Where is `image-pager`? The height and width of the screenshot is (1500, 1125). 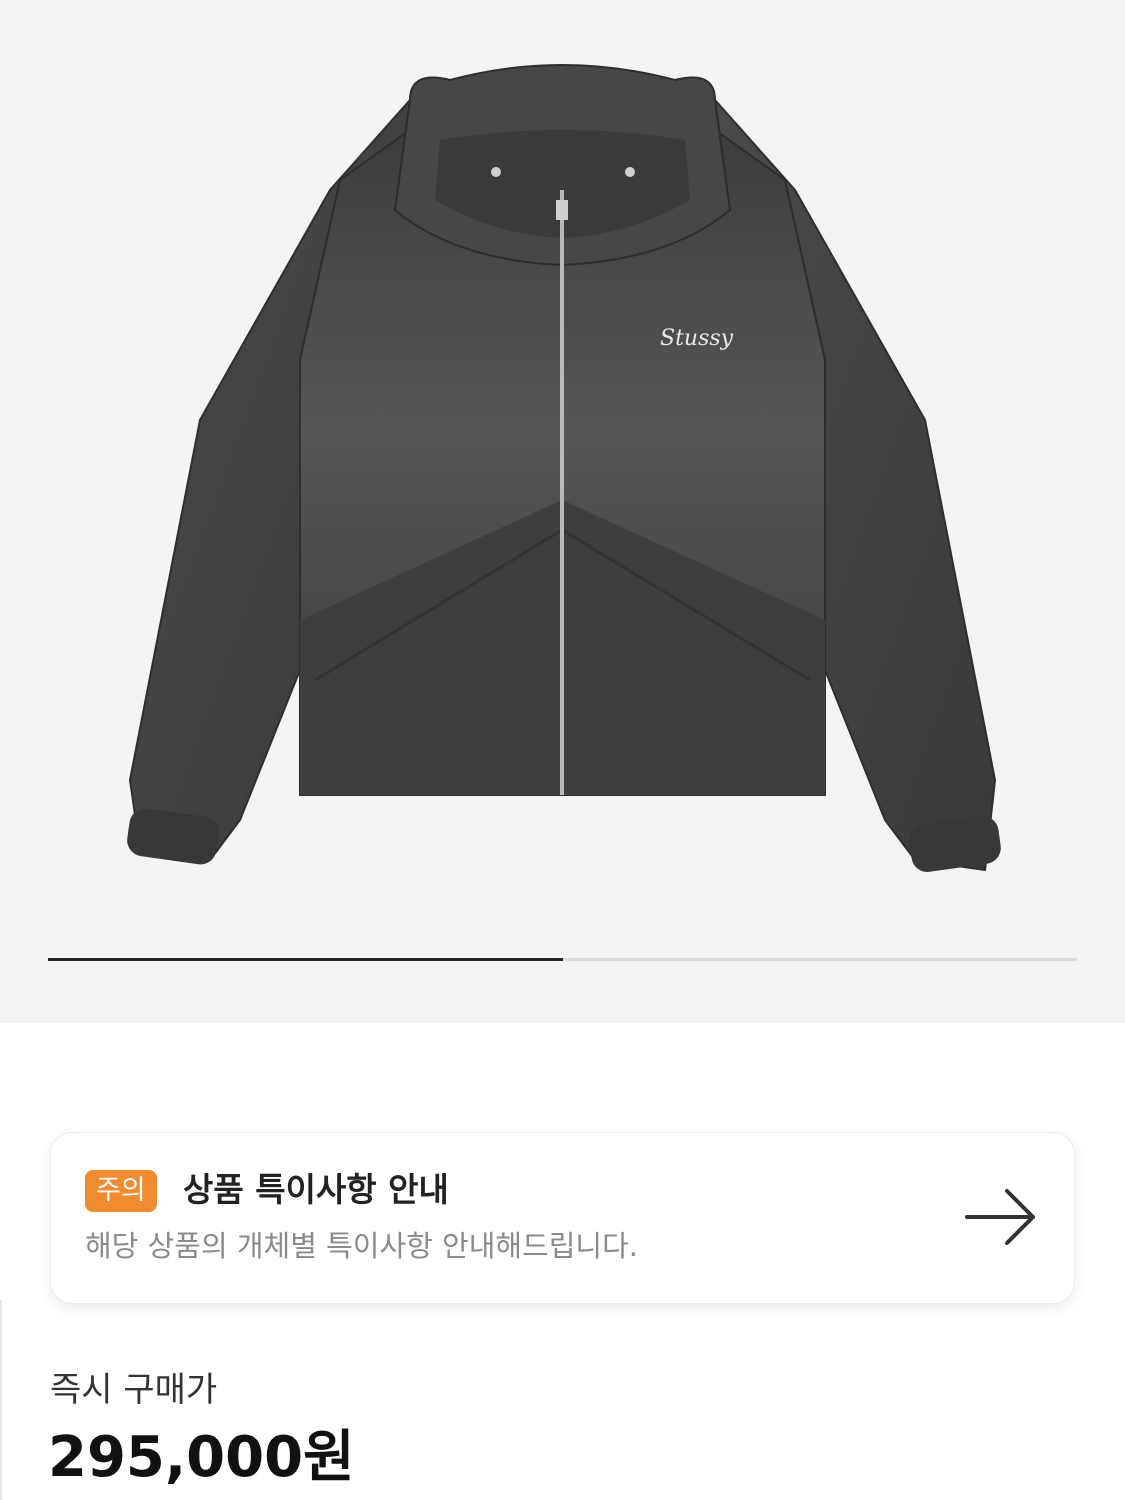 image-pager is located at coordinates (562, 959).